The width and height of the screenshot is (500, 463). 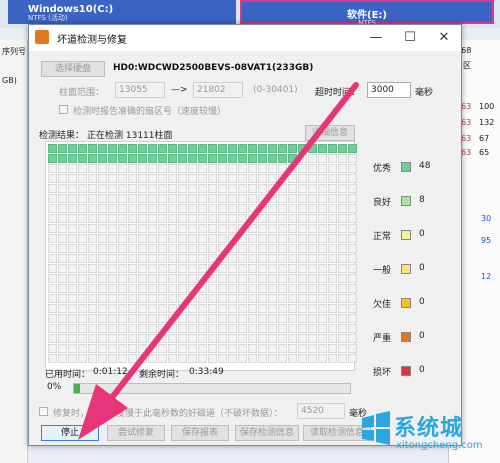 What do you see at coordinates (382, 373) in the screenshot?
I see `legend-name: 损坏` at bounding box center [382, 373].